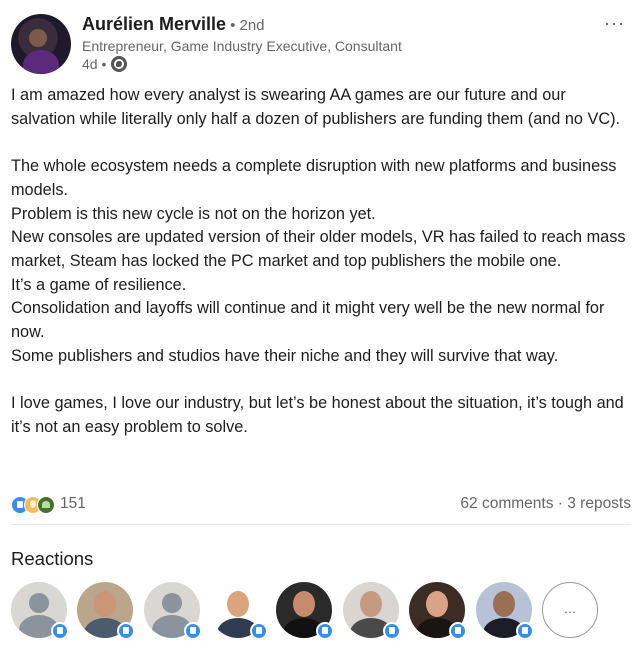  Describe the element at coordinates (154, 24) in the screenshot. I see `author-name: Aurélien Merville` at that location.